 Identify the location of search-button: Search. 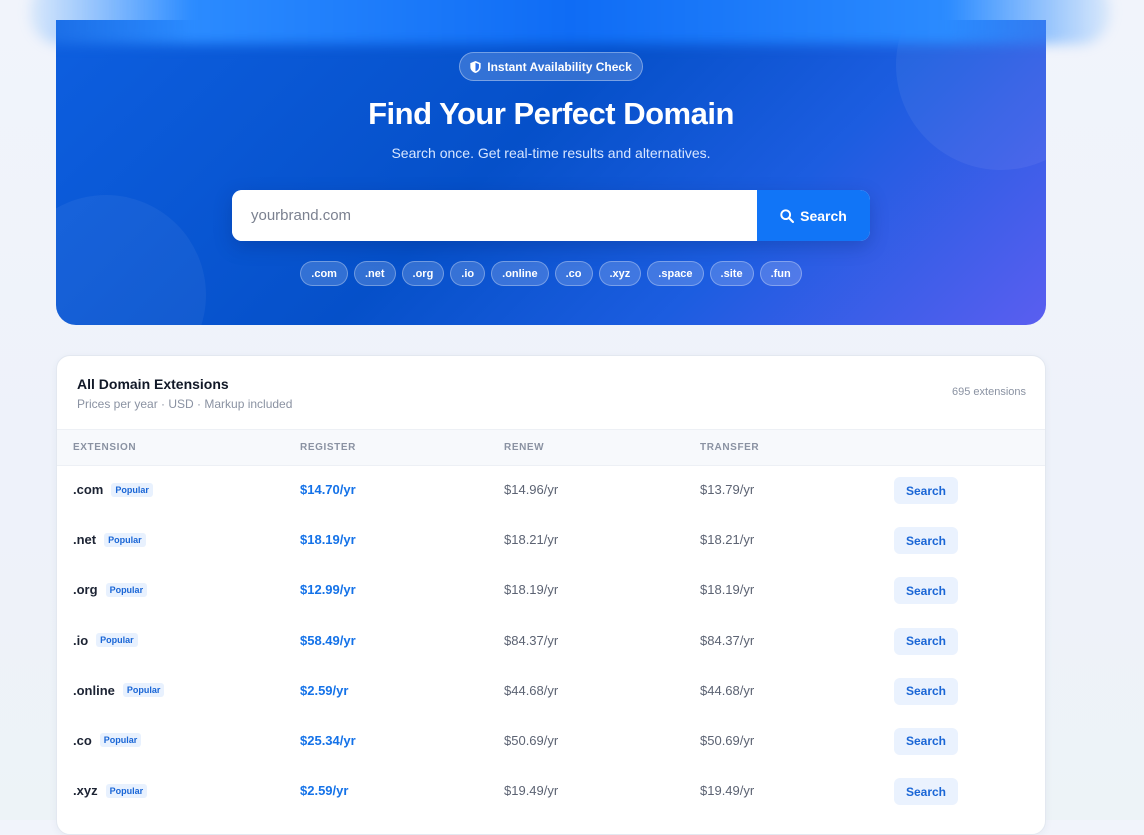
(813, 215).